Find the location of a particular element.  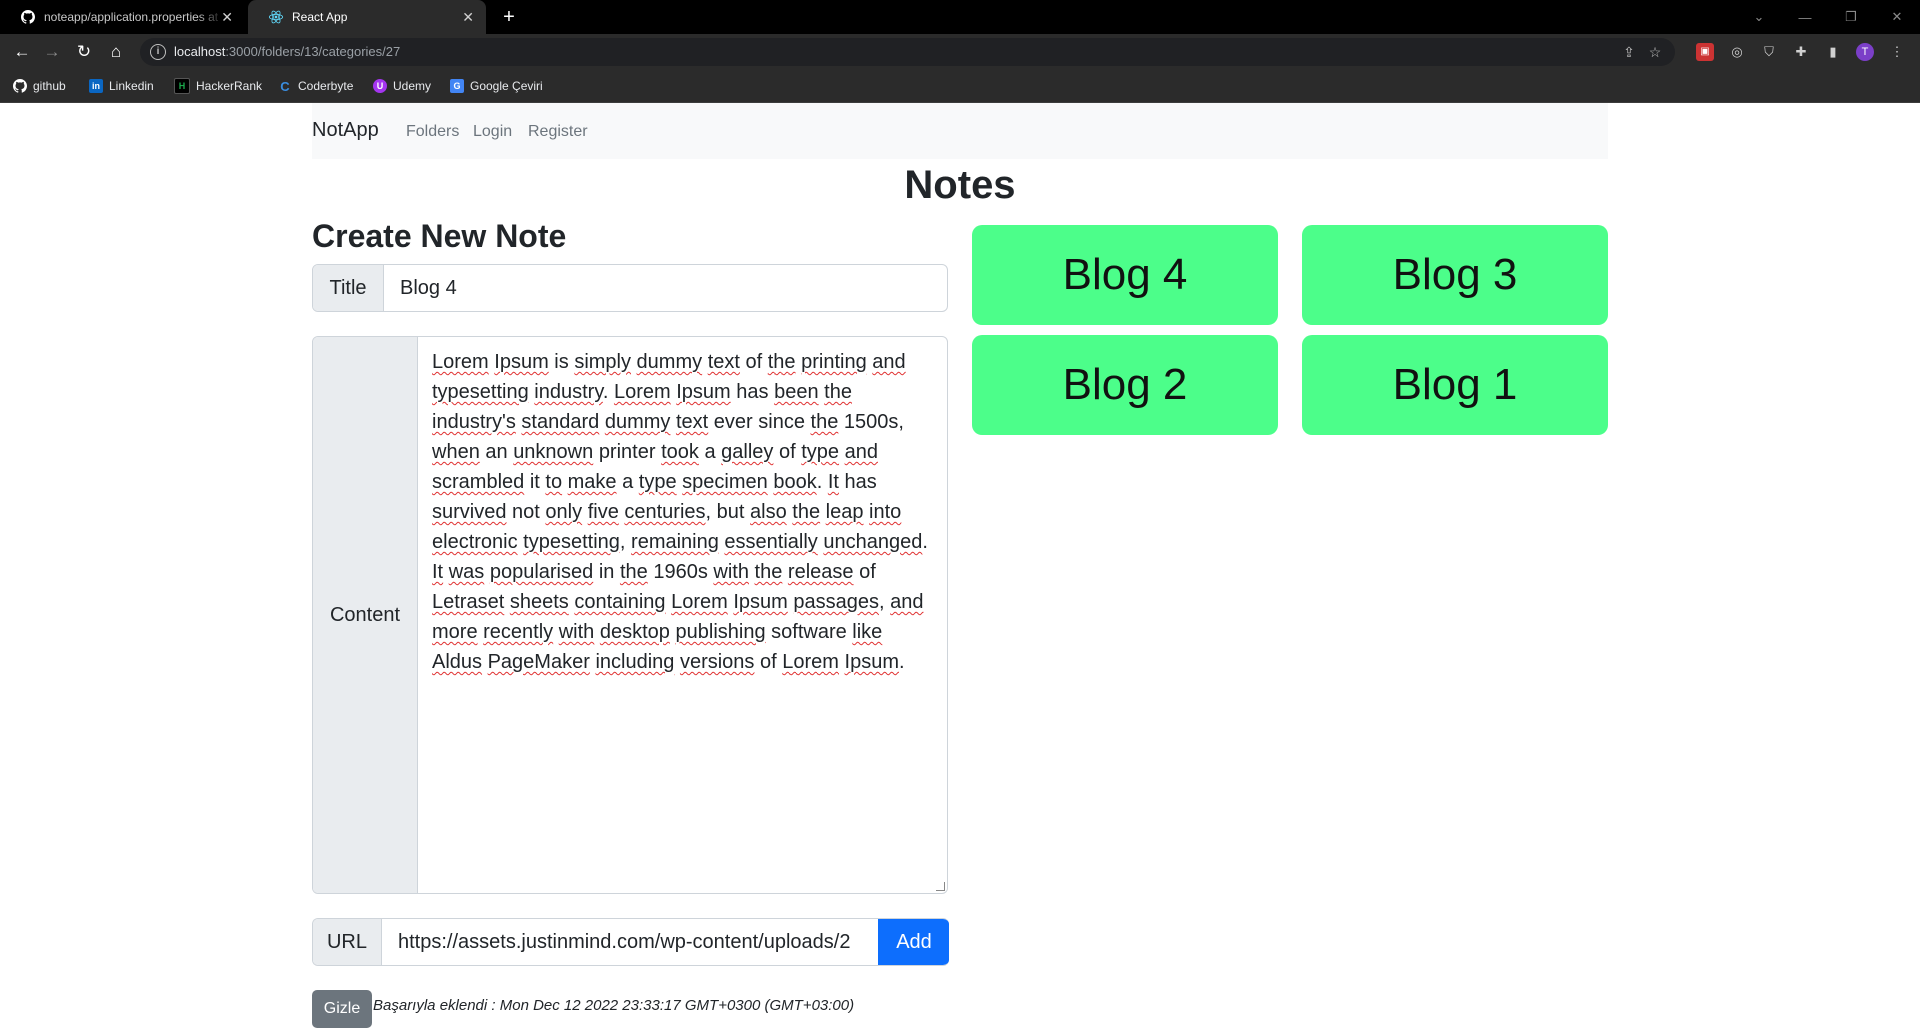

share-icon: ⇪ is located at coordinates (1629, 52).